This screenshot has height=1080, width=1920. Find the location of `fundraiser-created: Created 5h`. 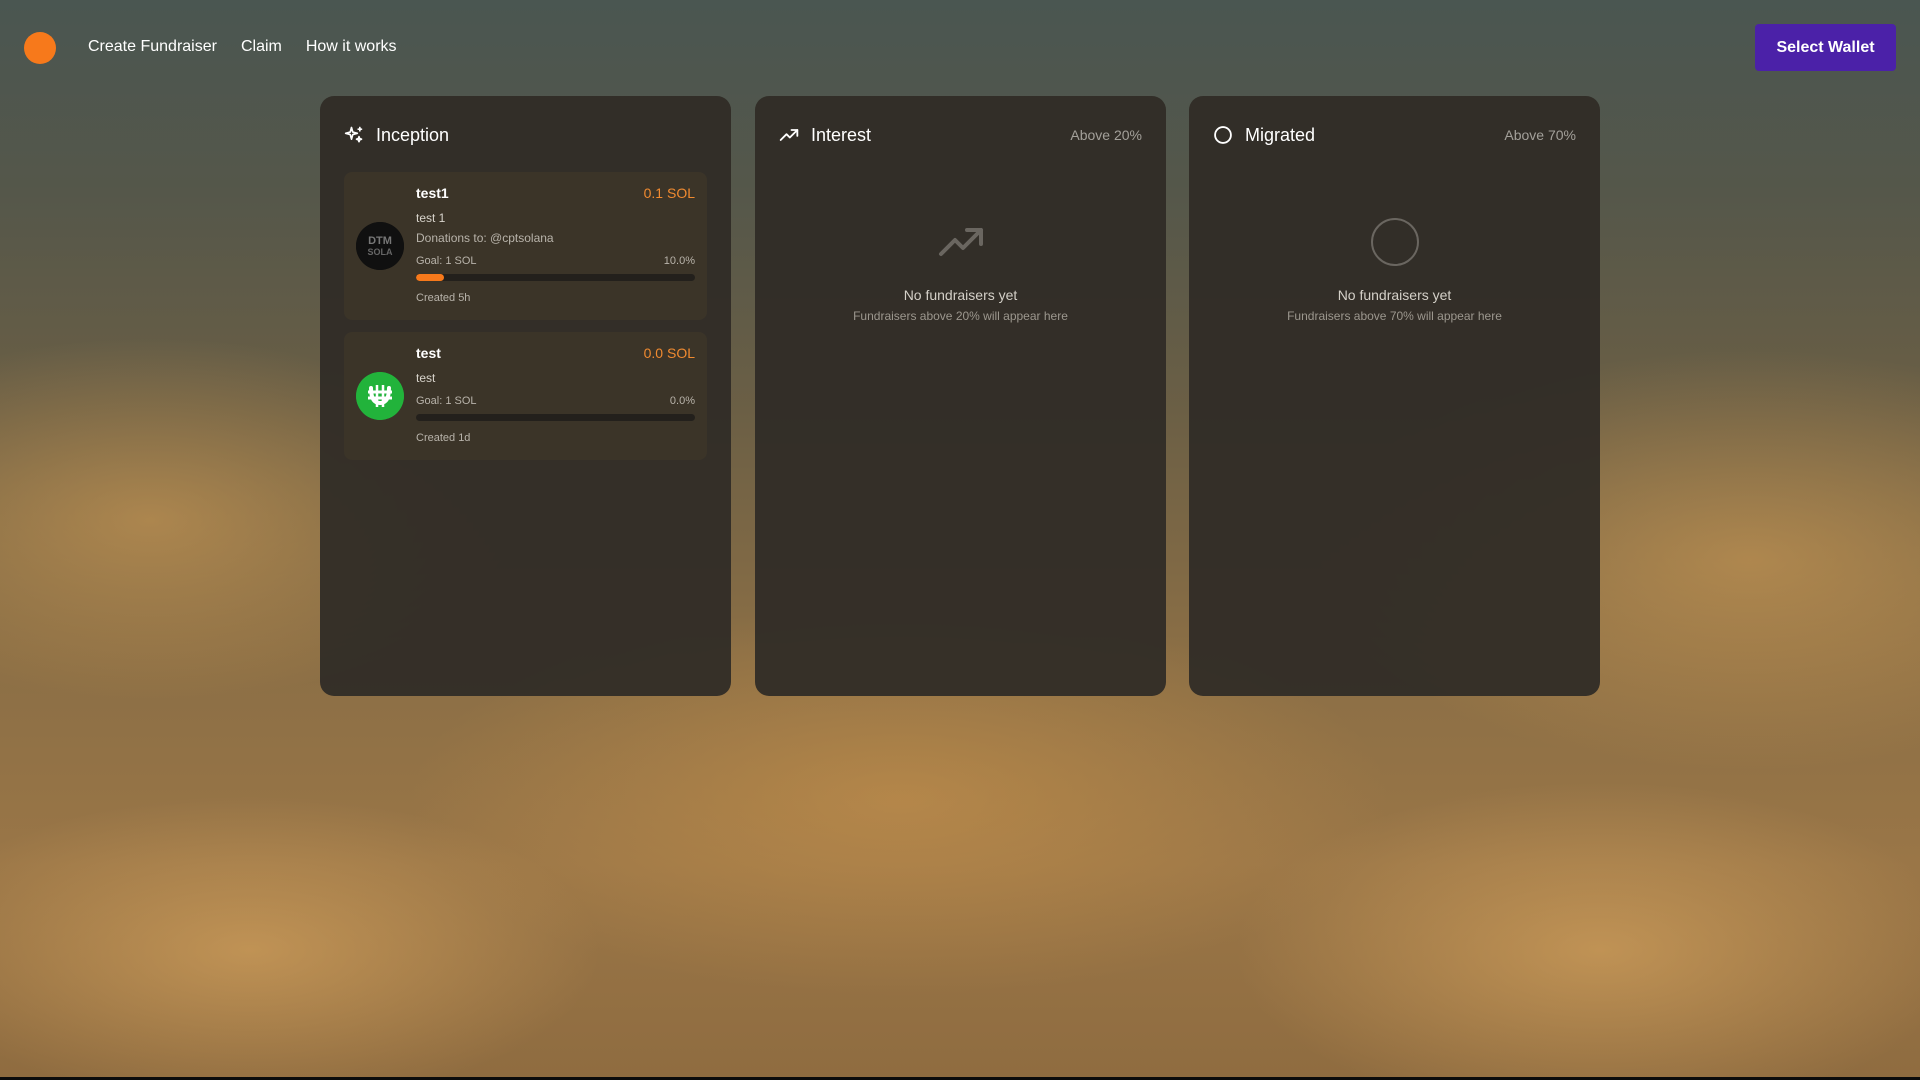

fundraiser-created: Created 5h is located at coordinates (443, 298).